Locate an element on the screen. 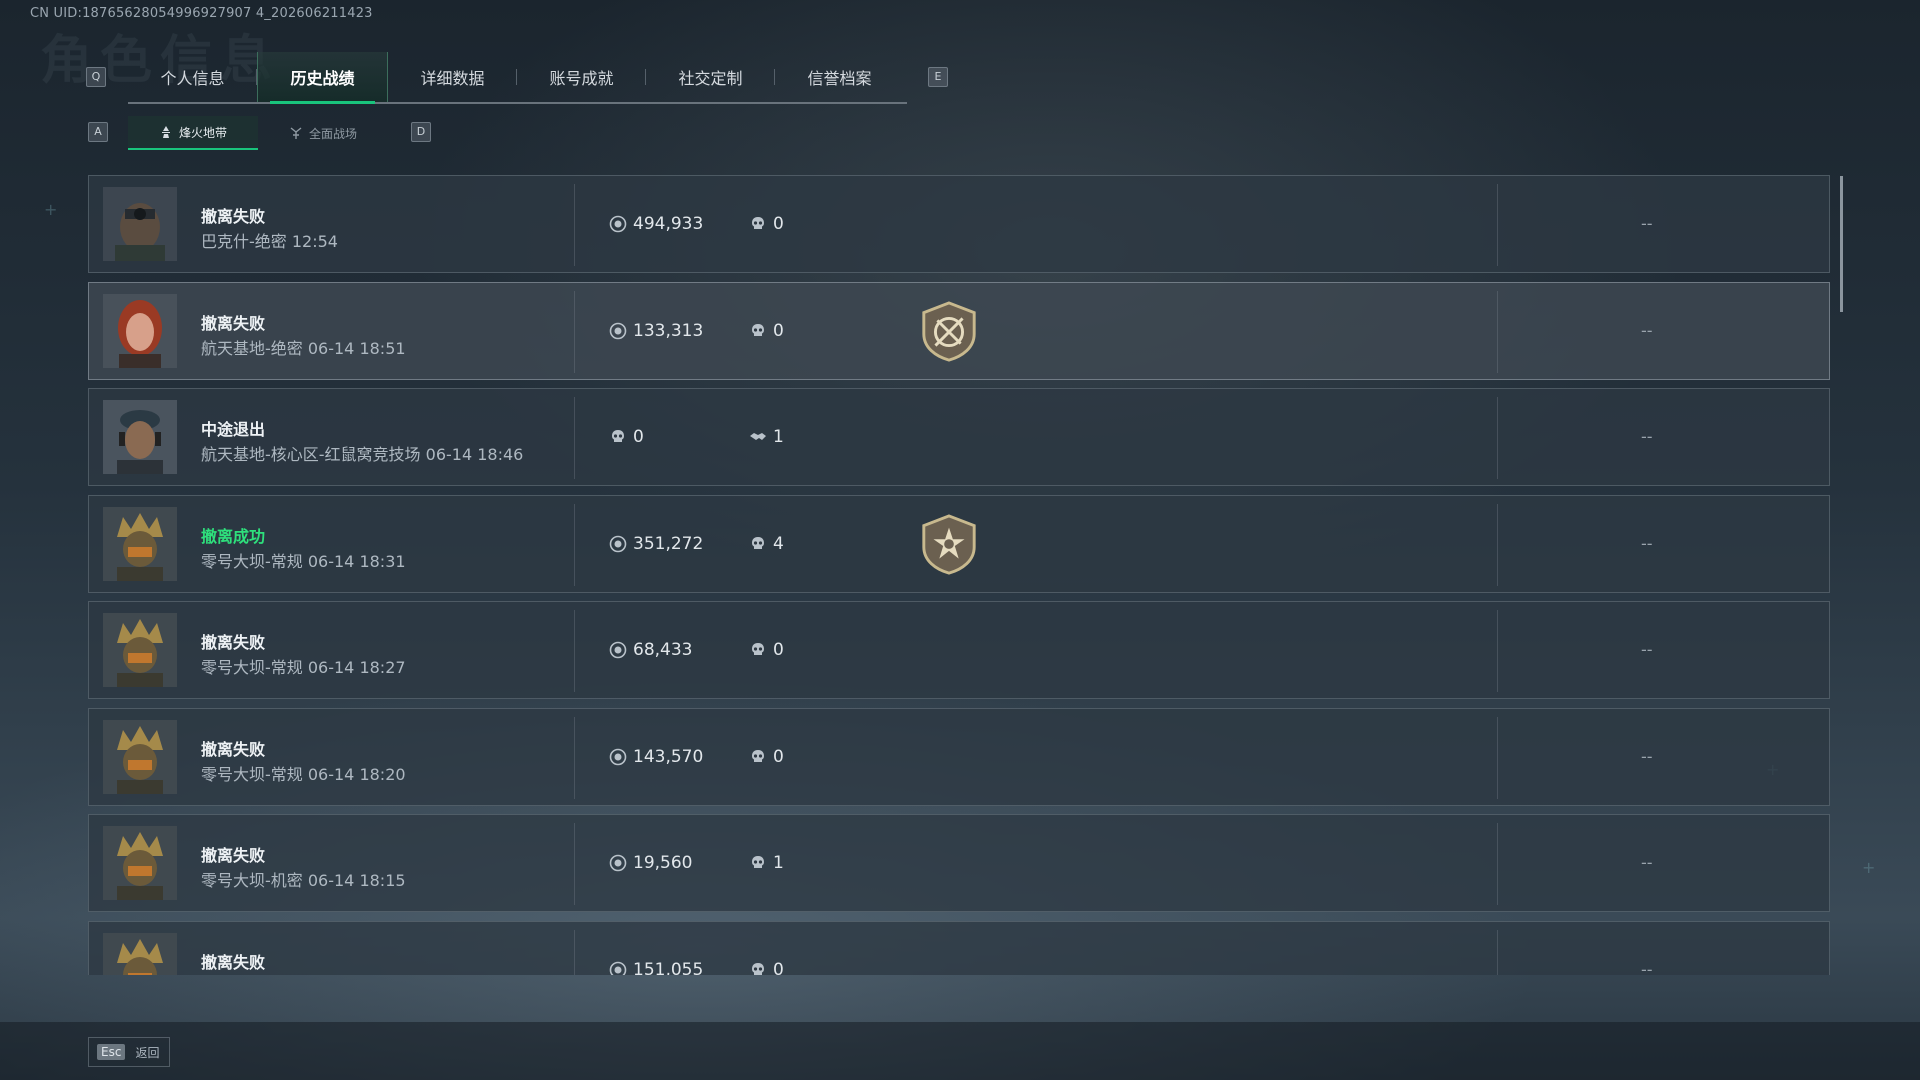  tab-match-history: 历史战绩 is located at coordinates (322, 78).